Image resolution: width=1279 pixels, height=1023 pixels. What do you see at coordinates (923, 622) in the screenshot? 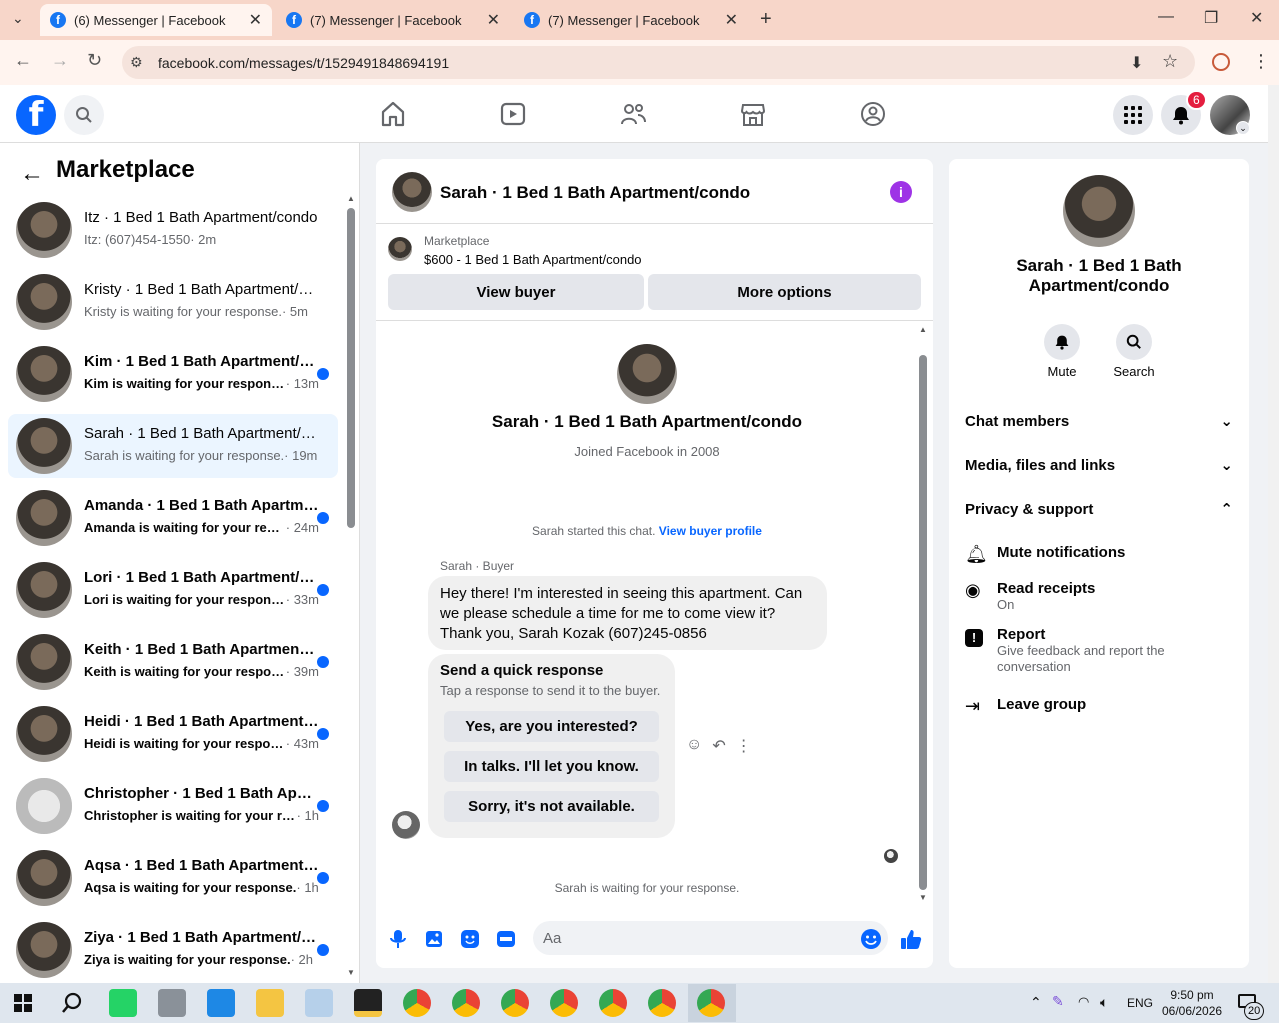
I see `chat-scrollbar` at bounding box center [923, 622].